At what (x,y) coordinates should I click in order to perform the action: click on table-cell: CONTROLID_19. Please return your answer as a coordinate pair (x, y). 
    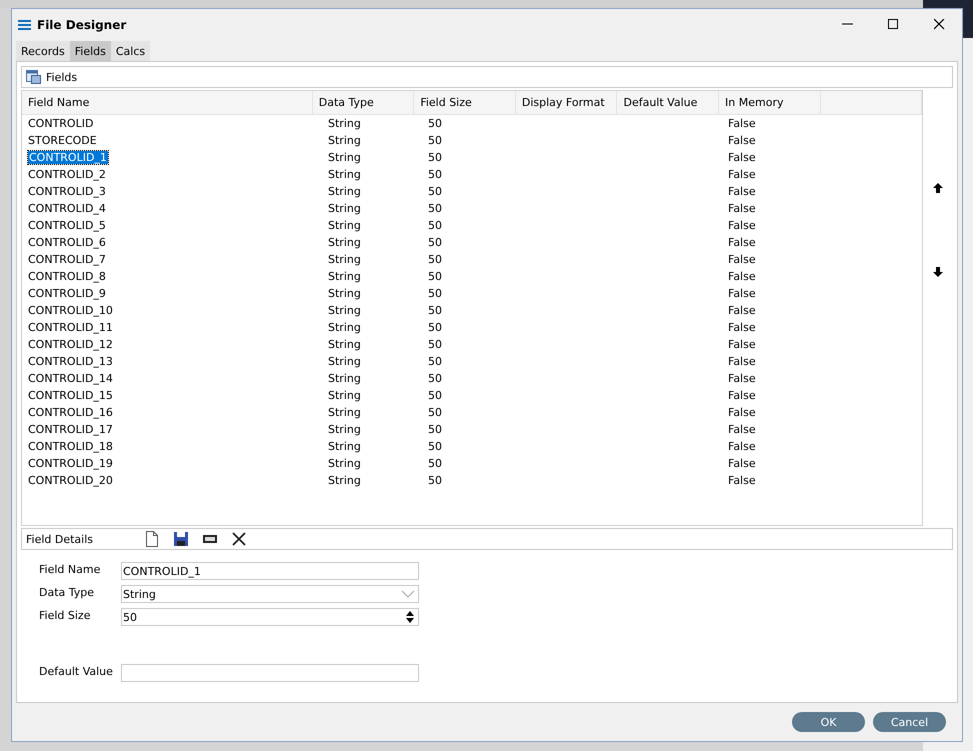
    Looking at the image, I should click on (70, 463).